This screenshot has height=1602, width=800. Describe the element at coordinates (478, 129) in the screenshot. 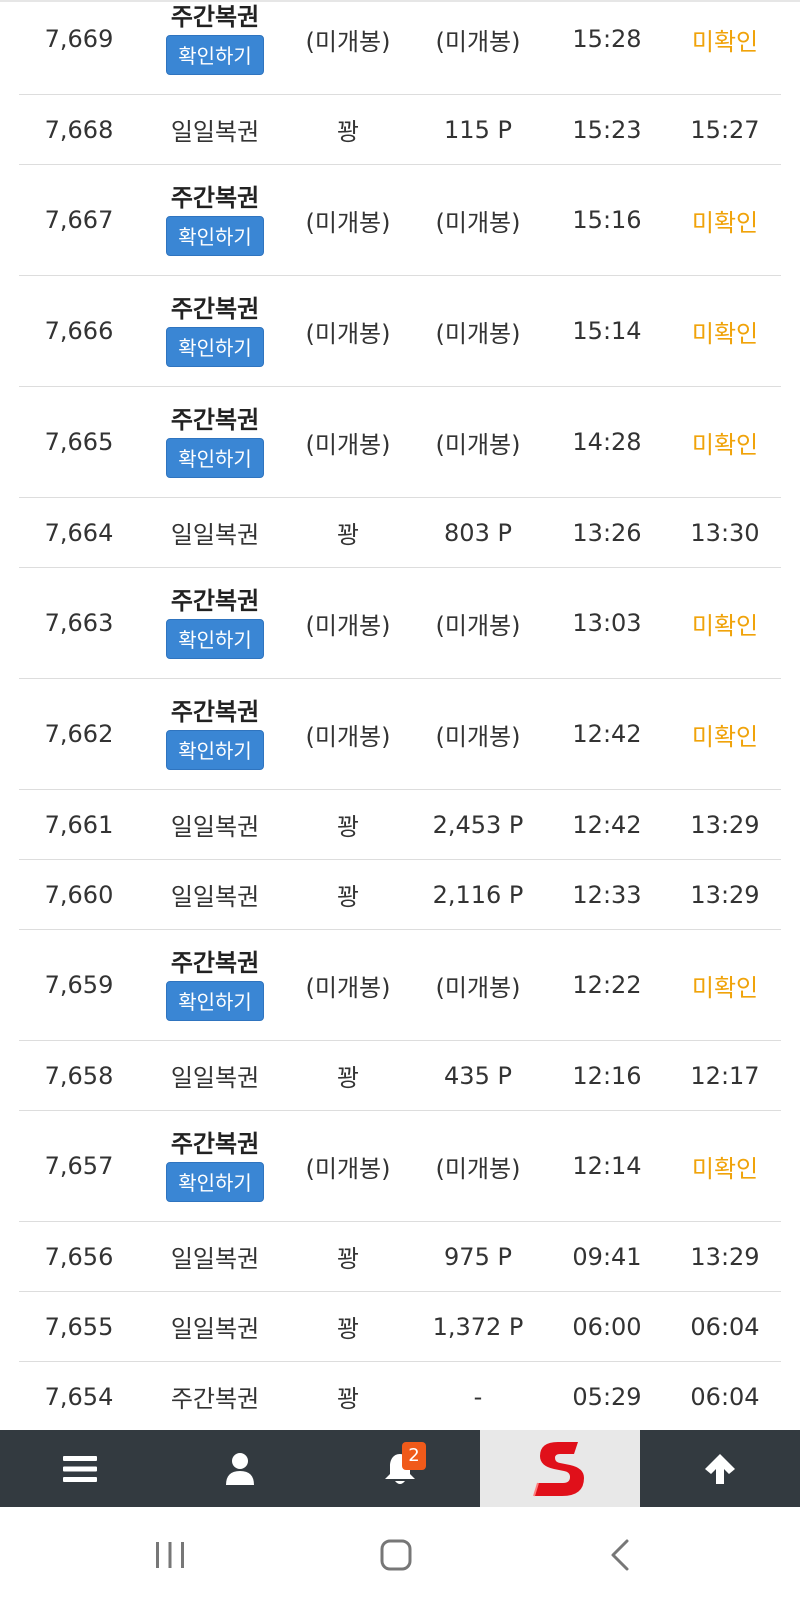

I see `points-cell: 115 P` at that location.